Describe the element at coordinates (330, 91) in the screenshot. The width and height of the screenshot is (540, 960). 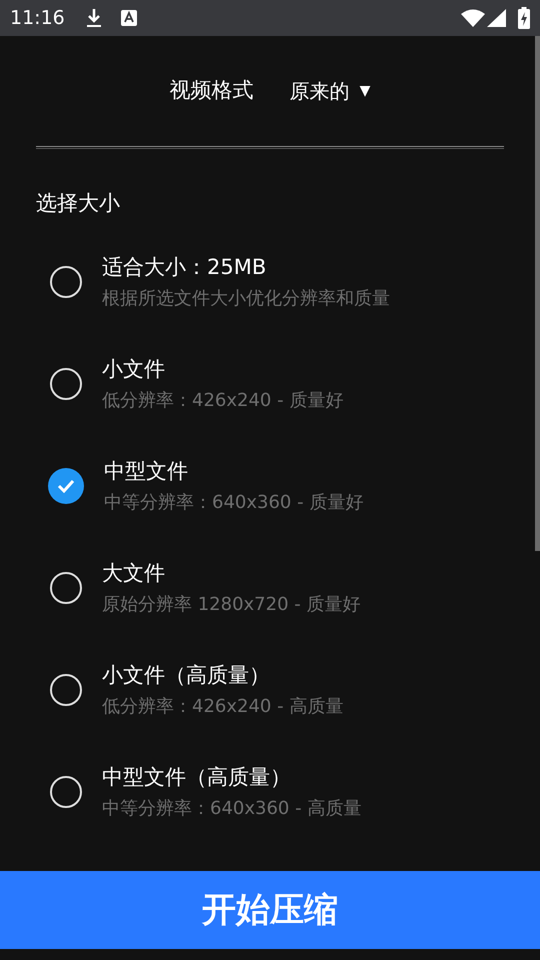
I see `format-dropdown: 原来的 ▼` at that location.